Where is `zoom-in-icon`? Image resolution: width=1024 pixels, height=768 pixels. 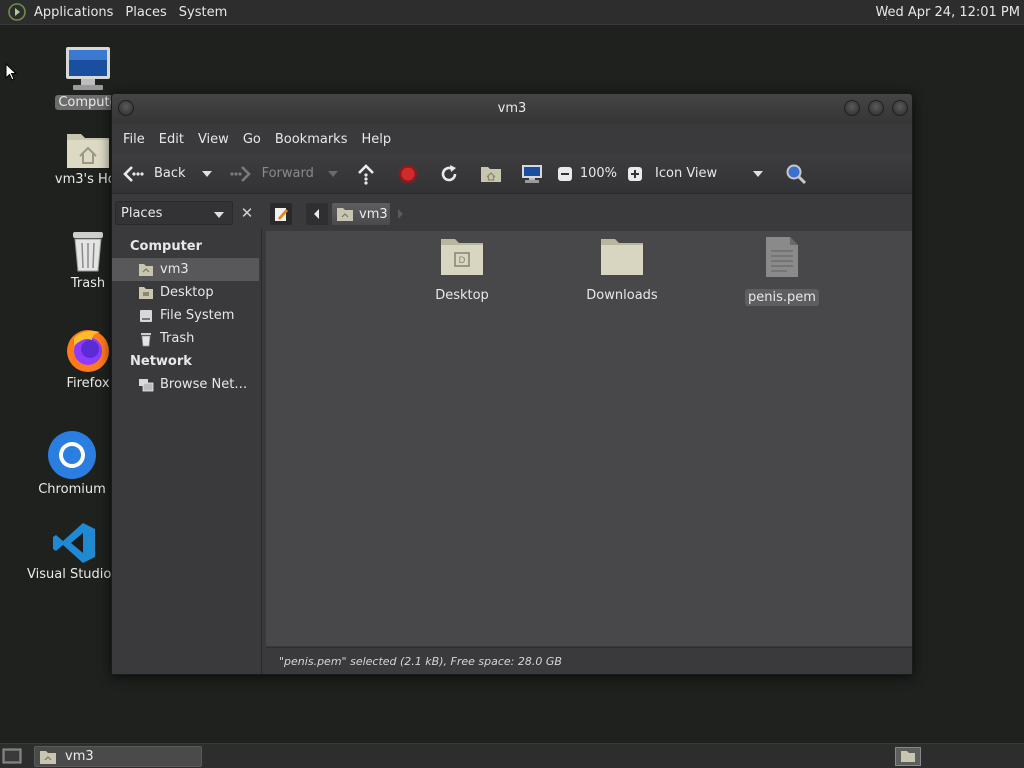
zoom-in-icon is located at coordinates (635, 173).